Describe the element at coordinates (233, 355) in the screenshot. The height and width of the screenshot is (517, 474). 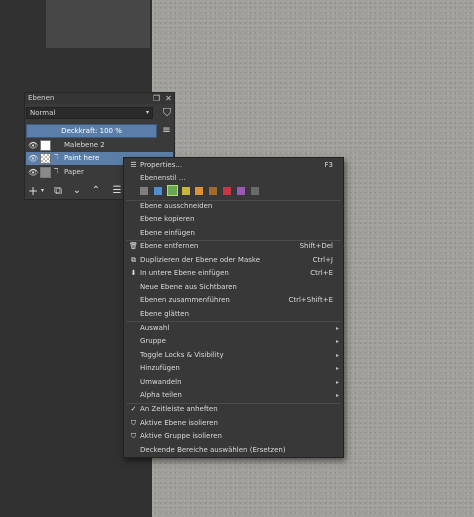
I see `menu-item-toggle-locks: Toggle Locks & Visibility ▸` at that location.